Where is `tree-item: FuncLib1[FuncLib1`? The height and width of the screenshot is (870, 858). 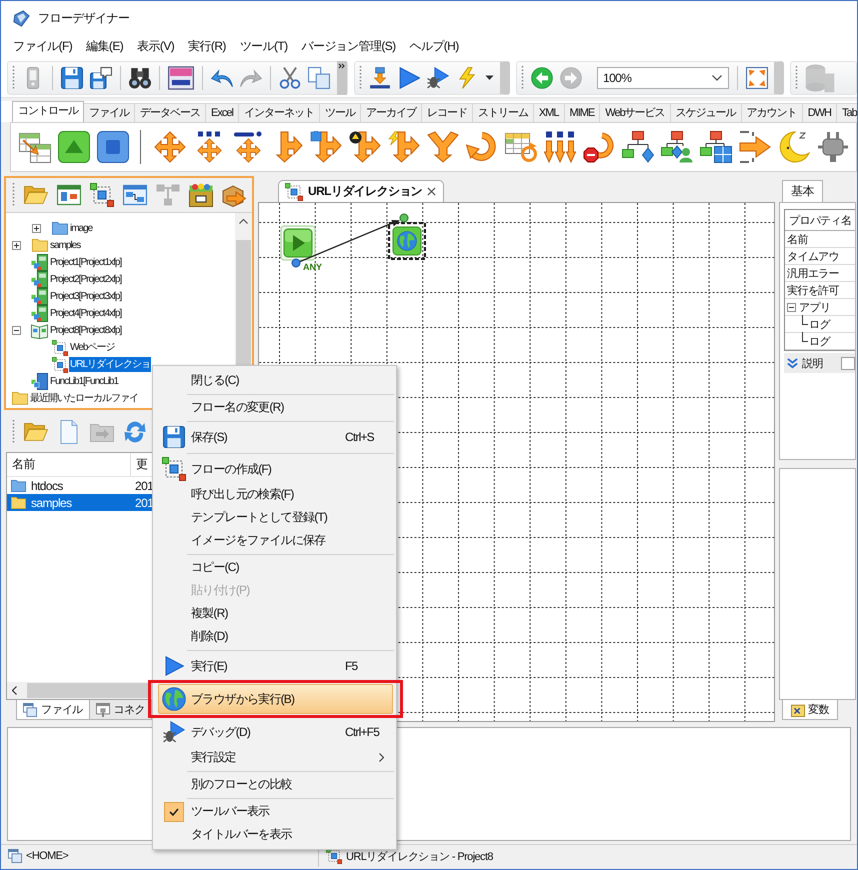
tree-item: FuncLib1[FuncLib1 is located at coordinates (84, 381).